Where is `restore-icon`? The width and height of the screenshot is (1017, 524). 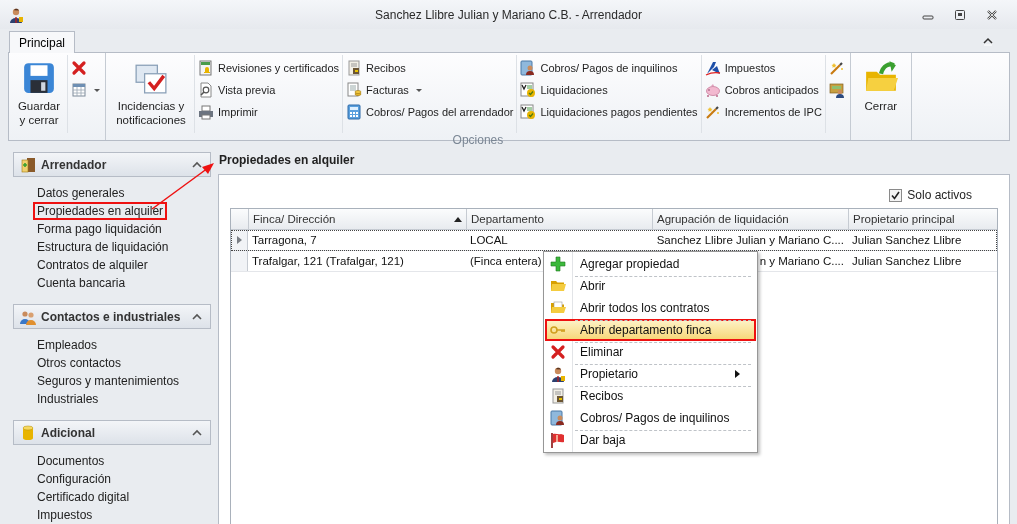
restore-icon is located at coordinates (960, 14).